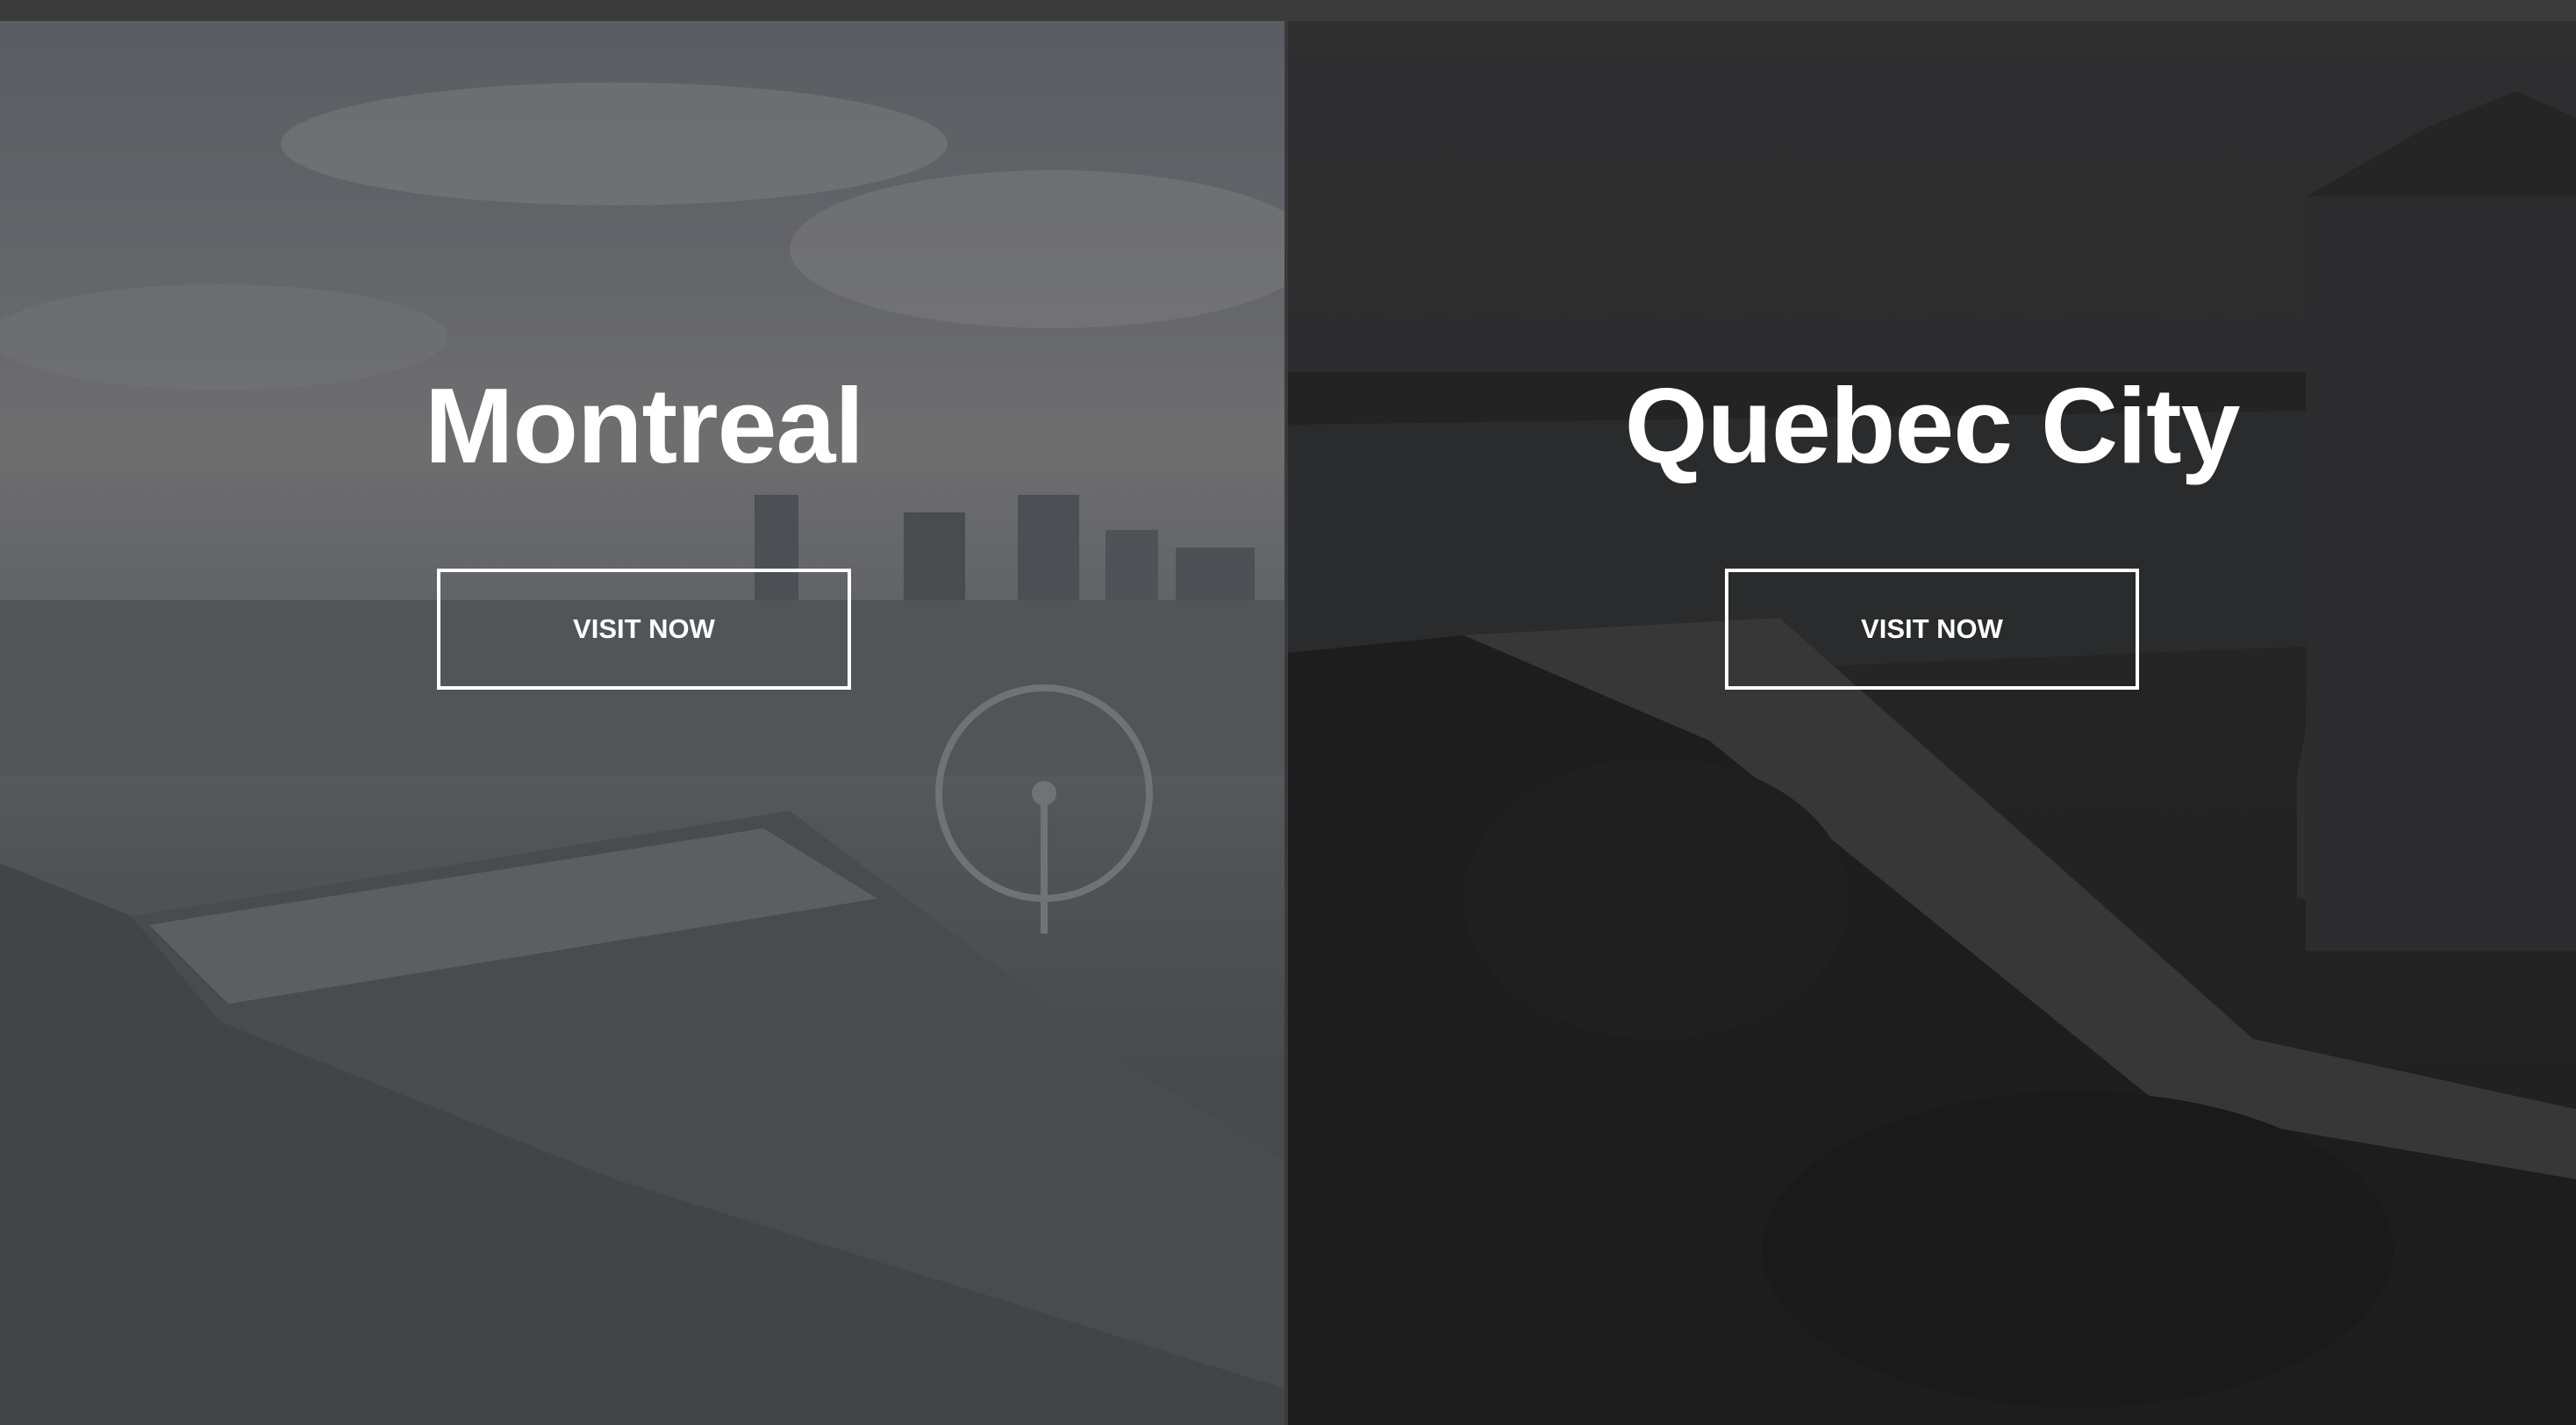 This screenshot has height=1425, width=2576. I want to click on montreal-title: Montreal, so click(644, 425).